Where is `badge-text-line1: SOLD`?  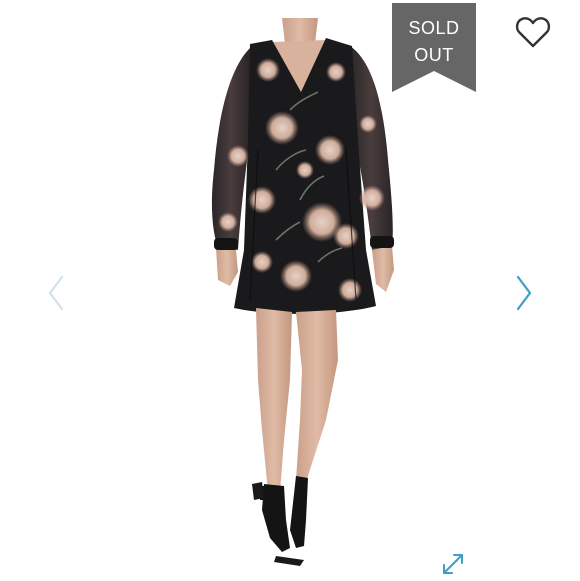 badge-text-line1: SOLD is located at coordinates (434, 28).